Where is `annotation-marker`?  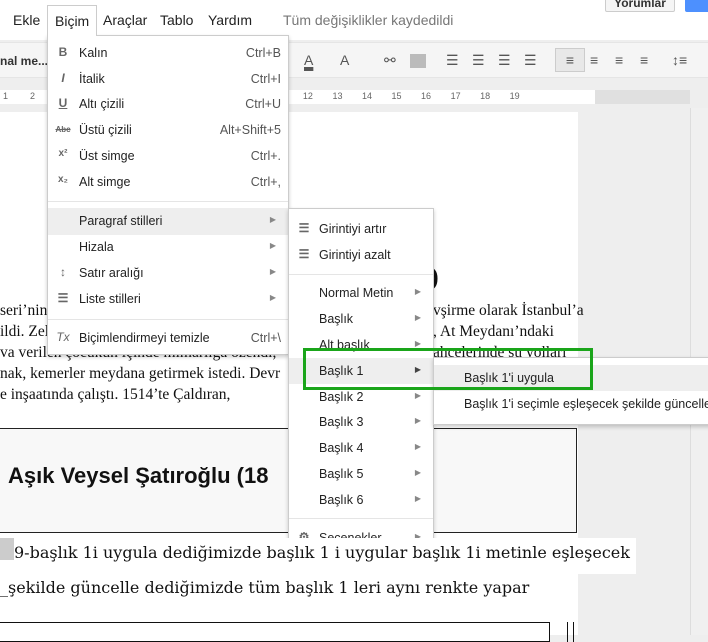 annotation-marker is located at coordinates (7, 549).